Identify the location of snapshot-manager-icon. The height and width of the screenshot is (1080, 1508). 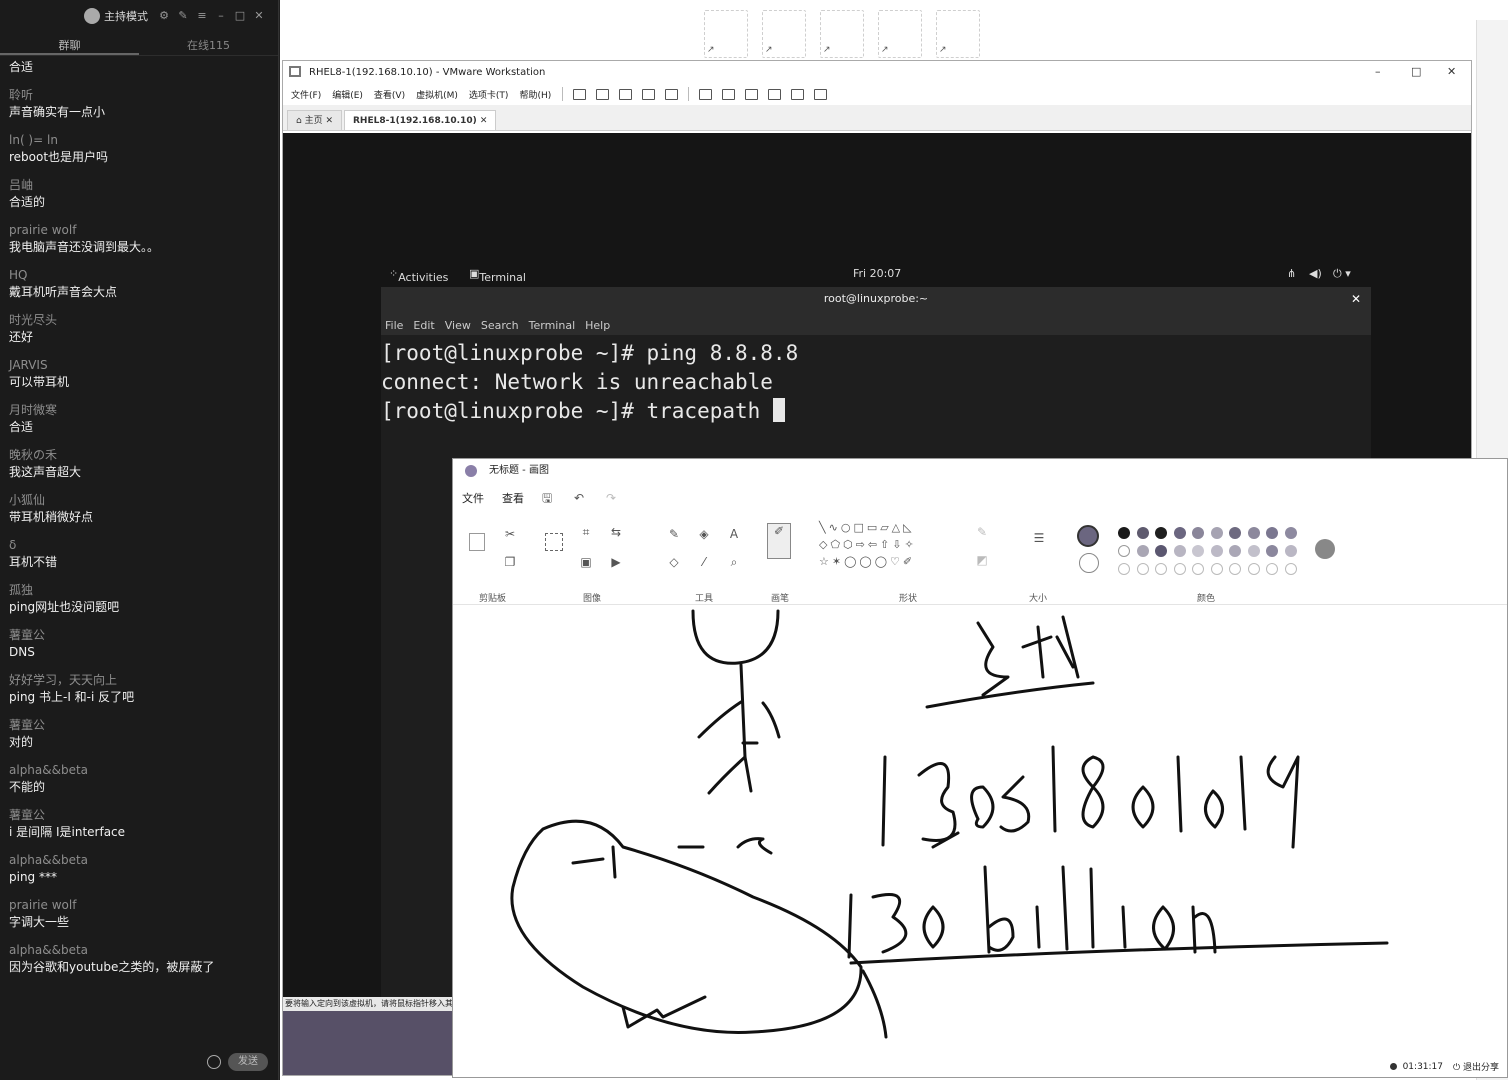
(672, 94).